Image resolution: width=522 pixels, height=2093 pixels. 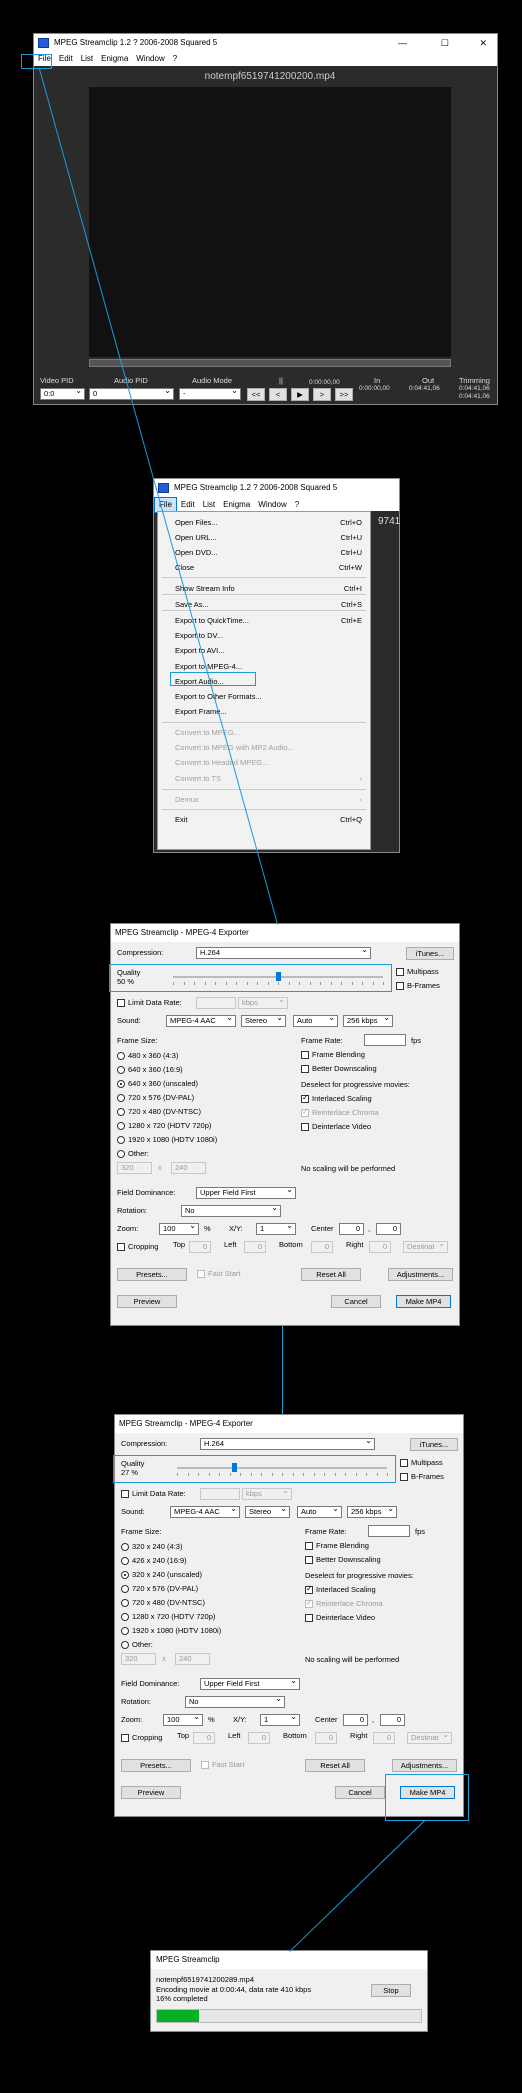 I want to click on sound-codec-select: MPEG-4 AAC, so click(x=201, y=1020).